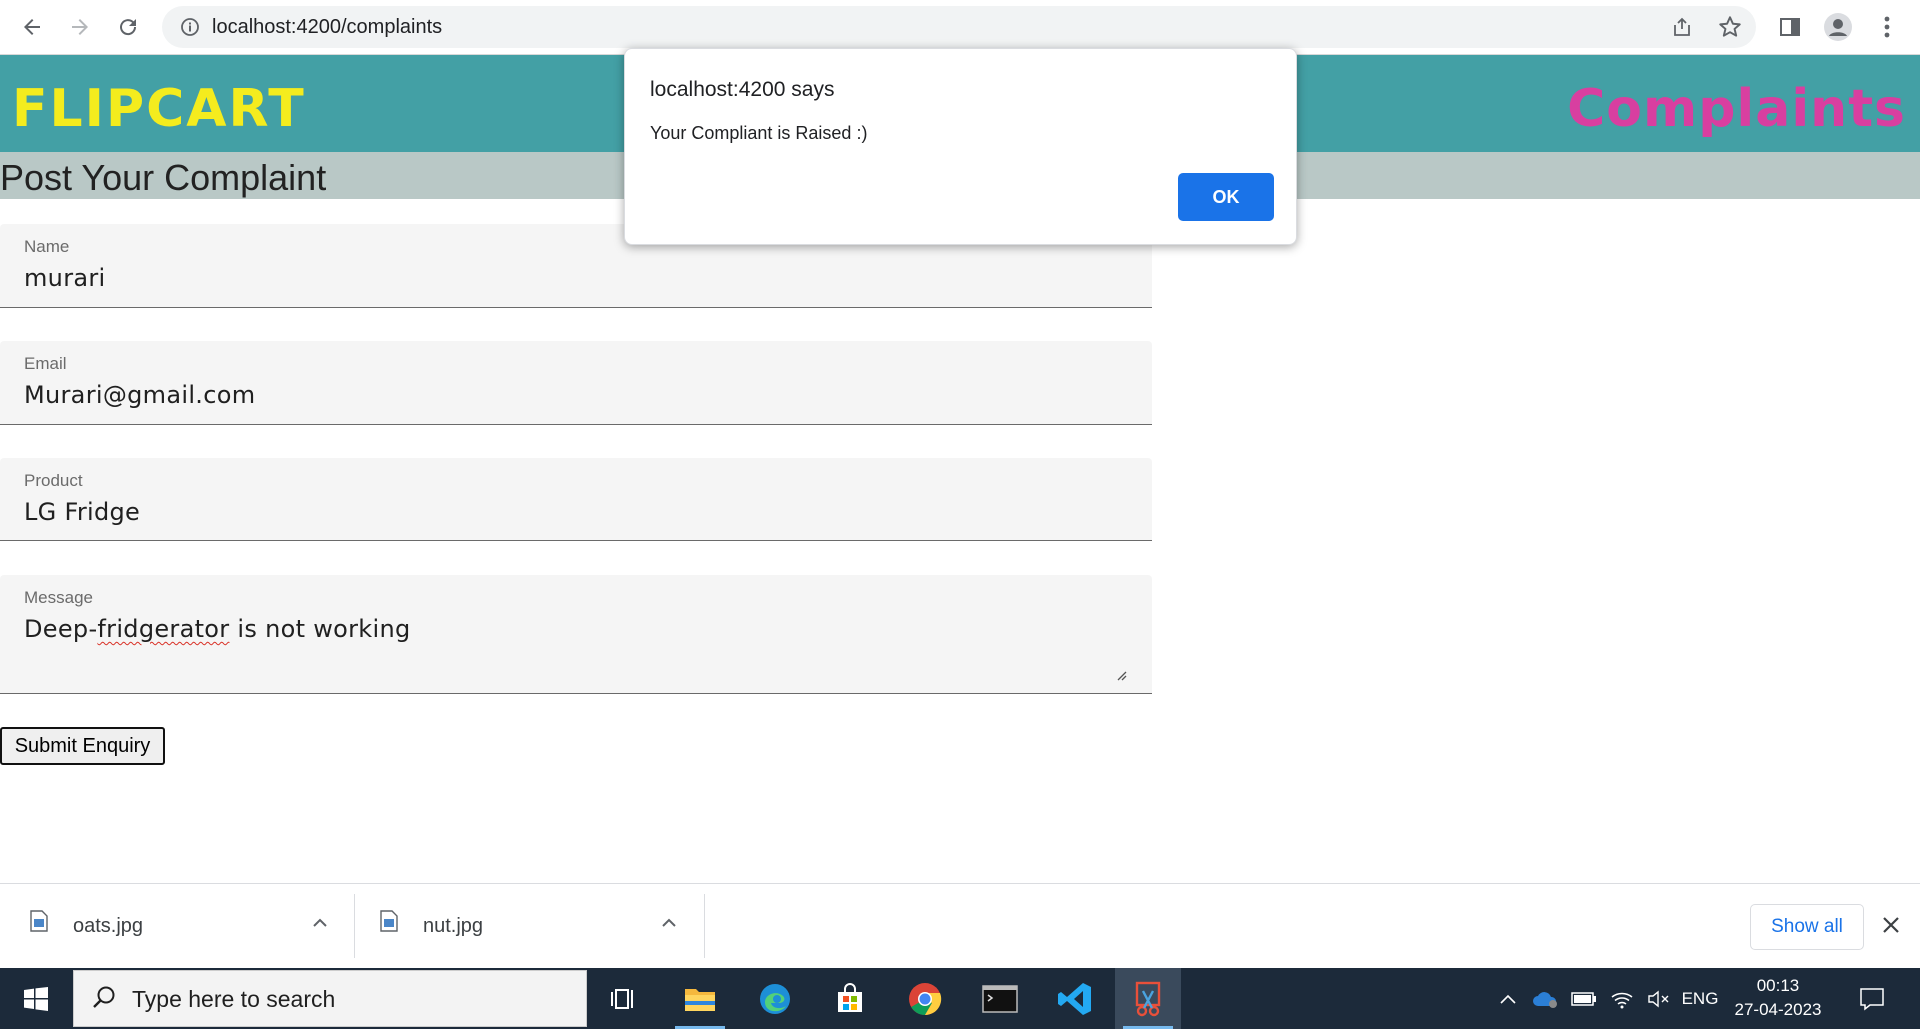 The width and height of the screenshot is (1920, 1029). What do you see at coordinates (163, 177) in the screenshot?
I see `page-title: Post Your Complaint` at bounding box center [163, 177].